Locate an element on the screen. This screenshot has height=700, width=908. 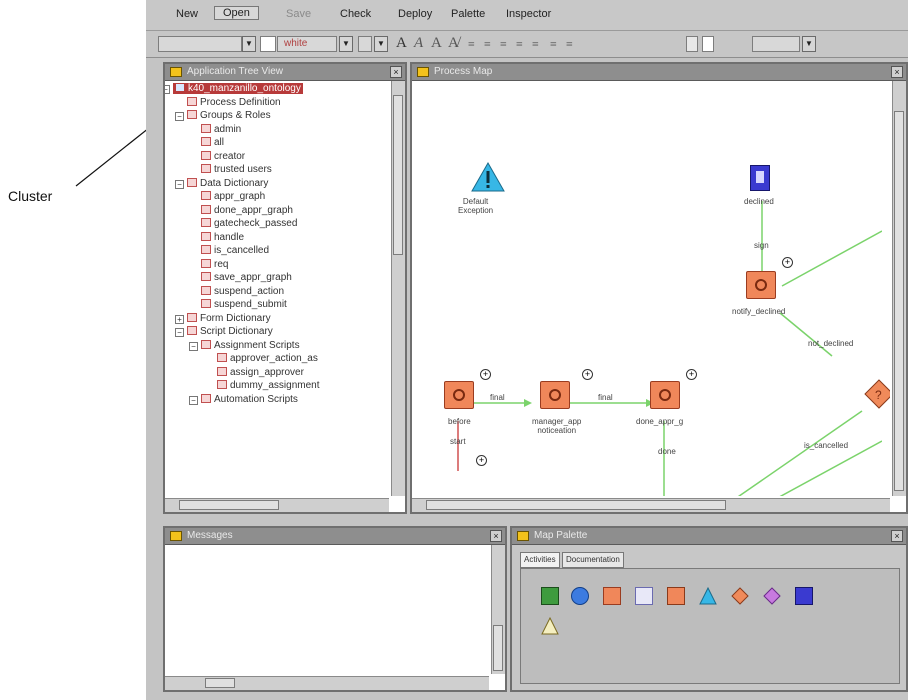
tree-row: Data Dictionary is located at coordinates (227, 183).